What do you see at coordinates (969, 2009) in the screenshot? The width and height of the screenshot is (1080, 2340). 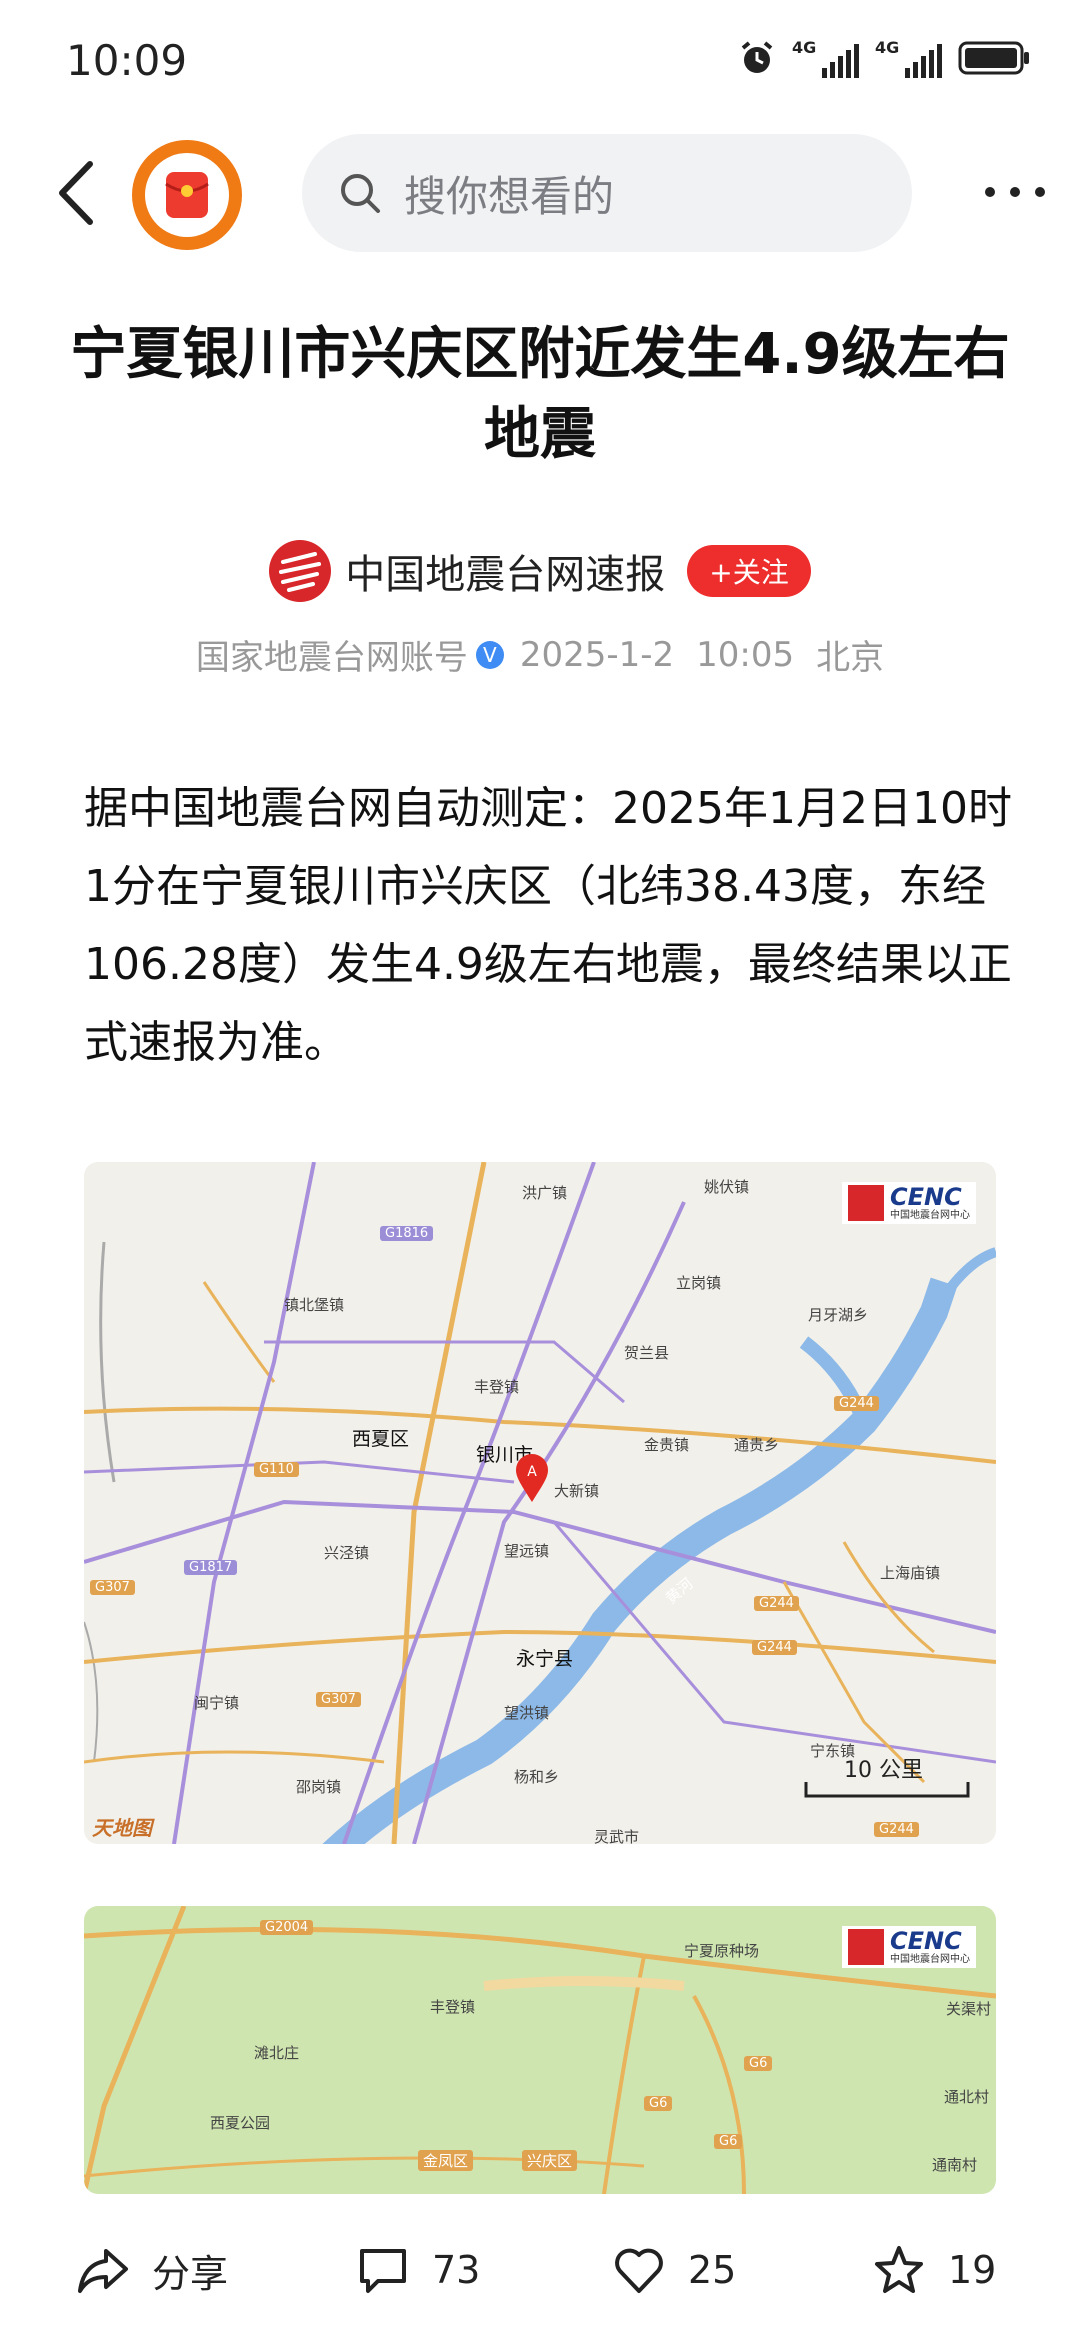 I see `map-label: 关渠村` at bounding box center [969, 2009].